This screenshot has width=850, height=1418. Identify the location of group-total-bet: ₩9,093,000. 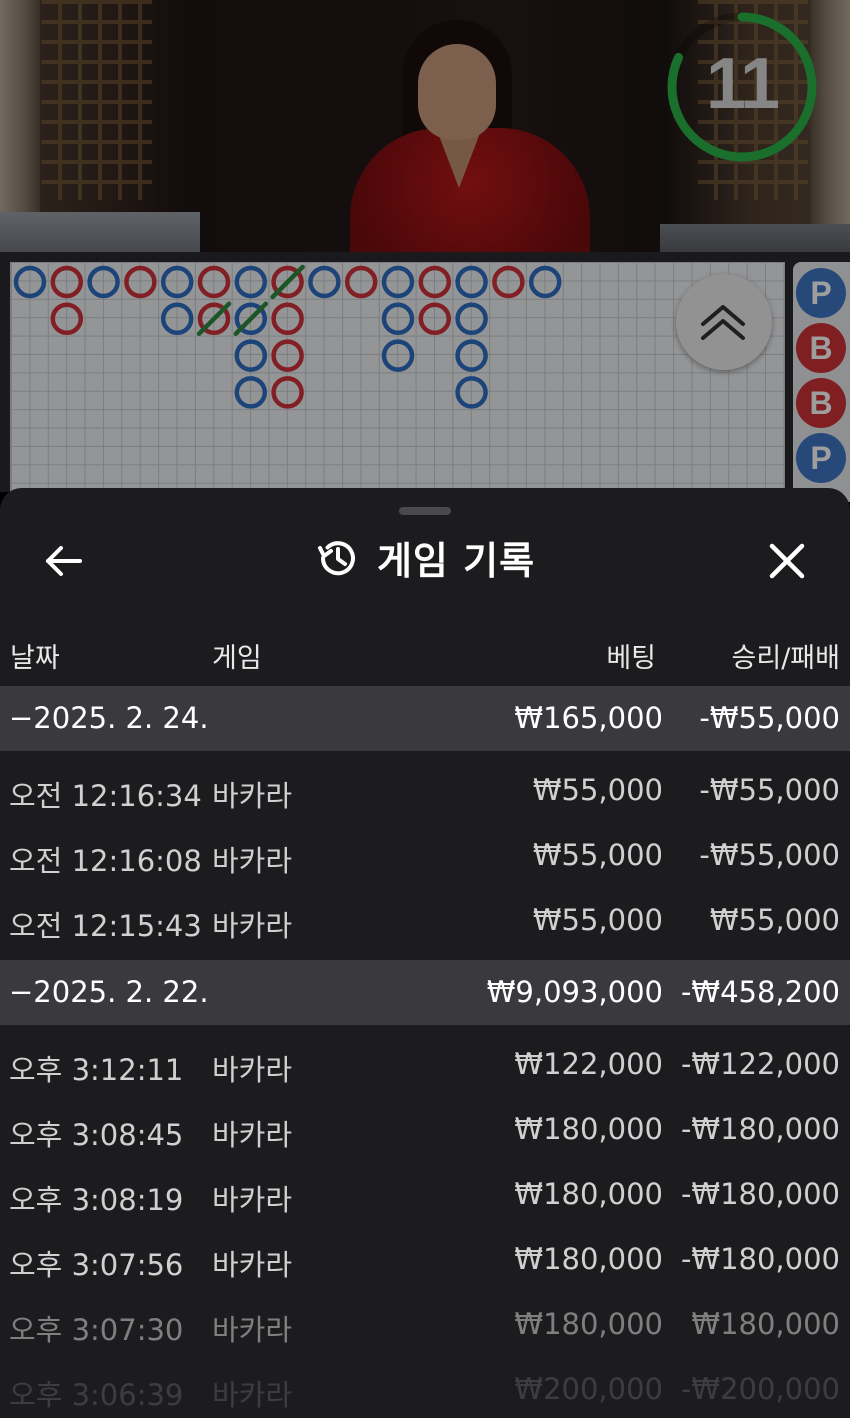
(574, 992).